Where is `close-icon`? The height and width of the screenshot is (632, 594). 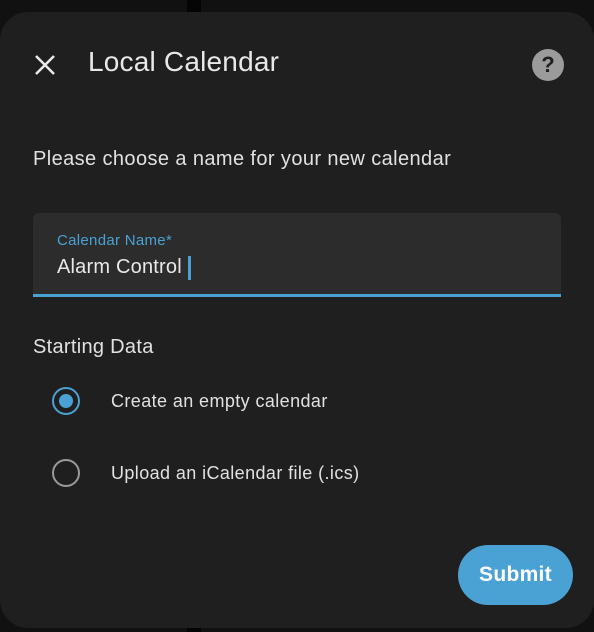 close-icon is located at coordinates (45, 65).